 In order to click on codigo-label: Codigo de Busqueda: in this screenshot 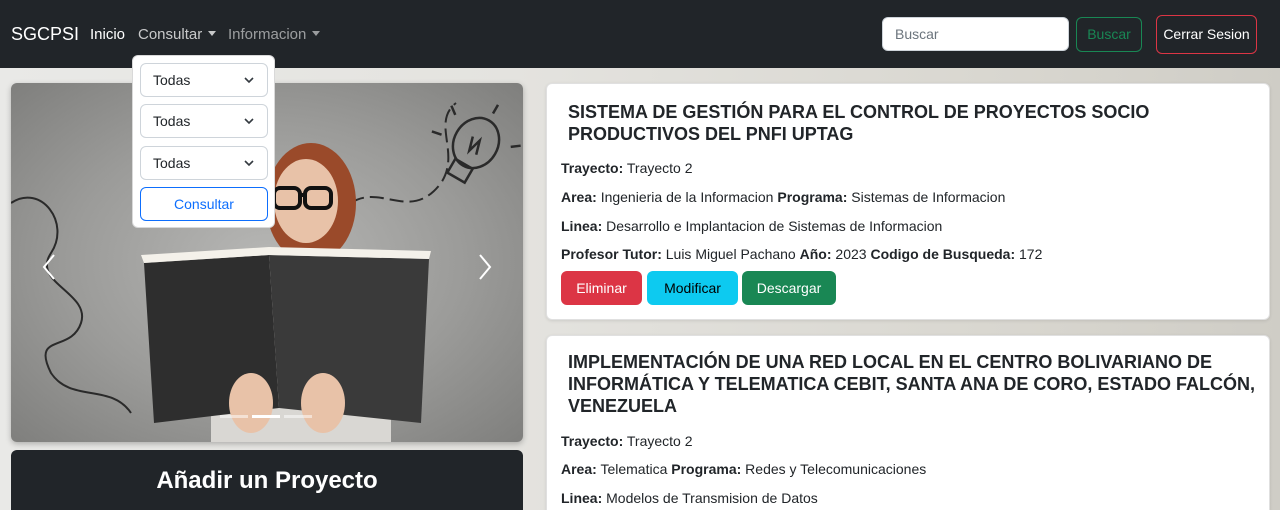, I will do `click(943, 254)`.